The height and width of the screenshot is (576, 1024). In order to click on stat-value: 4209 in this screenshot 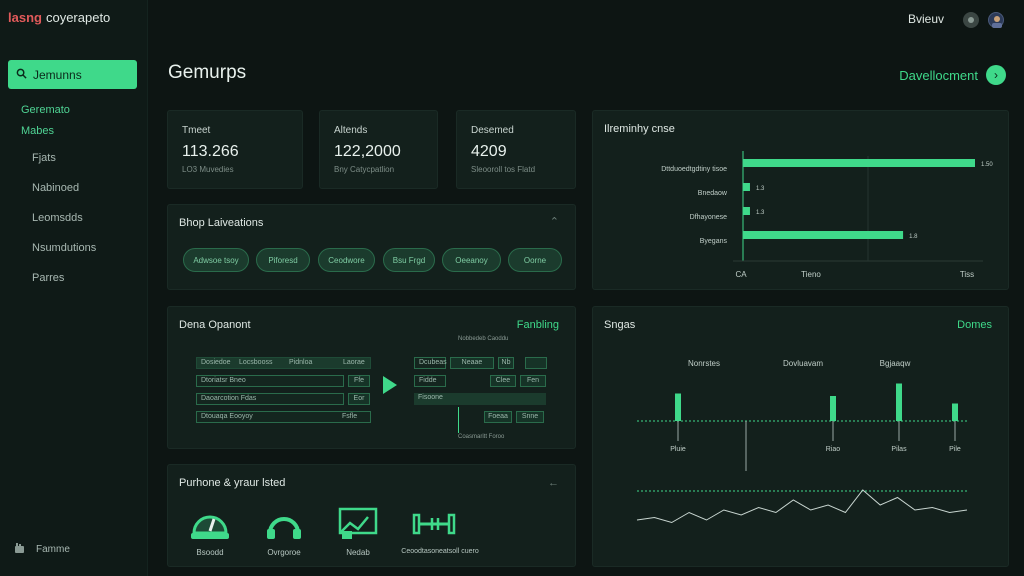, I will do `click(489, 151)`.